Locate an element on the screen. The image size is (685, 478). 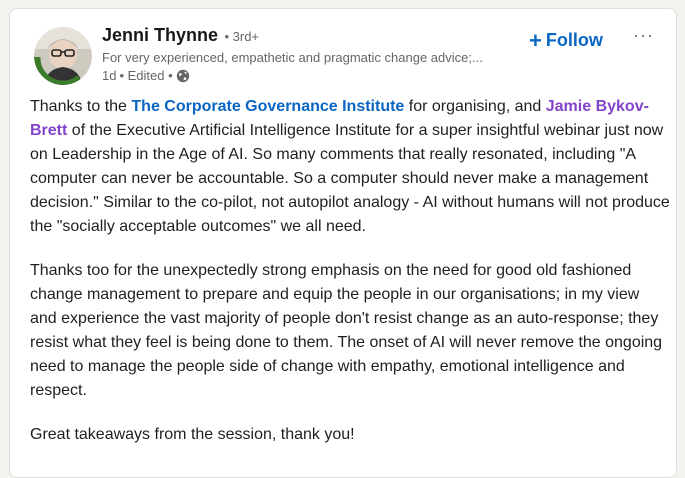
follow-button: + Follow is located at coordinates (566, 40).